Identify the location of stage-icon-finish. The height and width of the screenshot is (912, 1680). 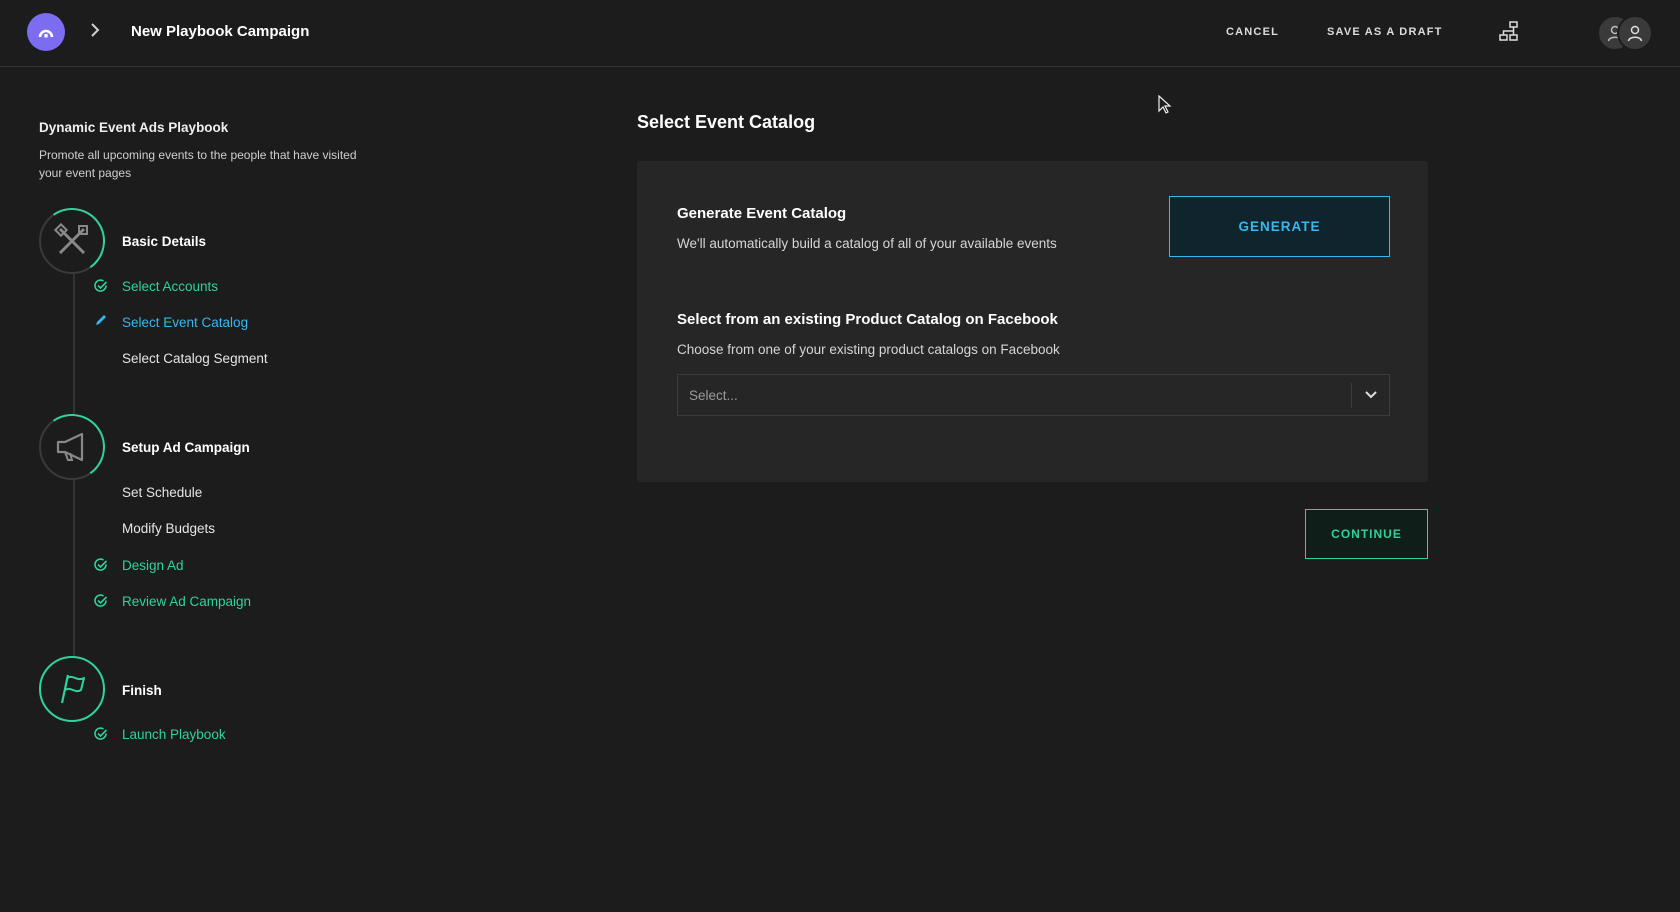
(72, 689).